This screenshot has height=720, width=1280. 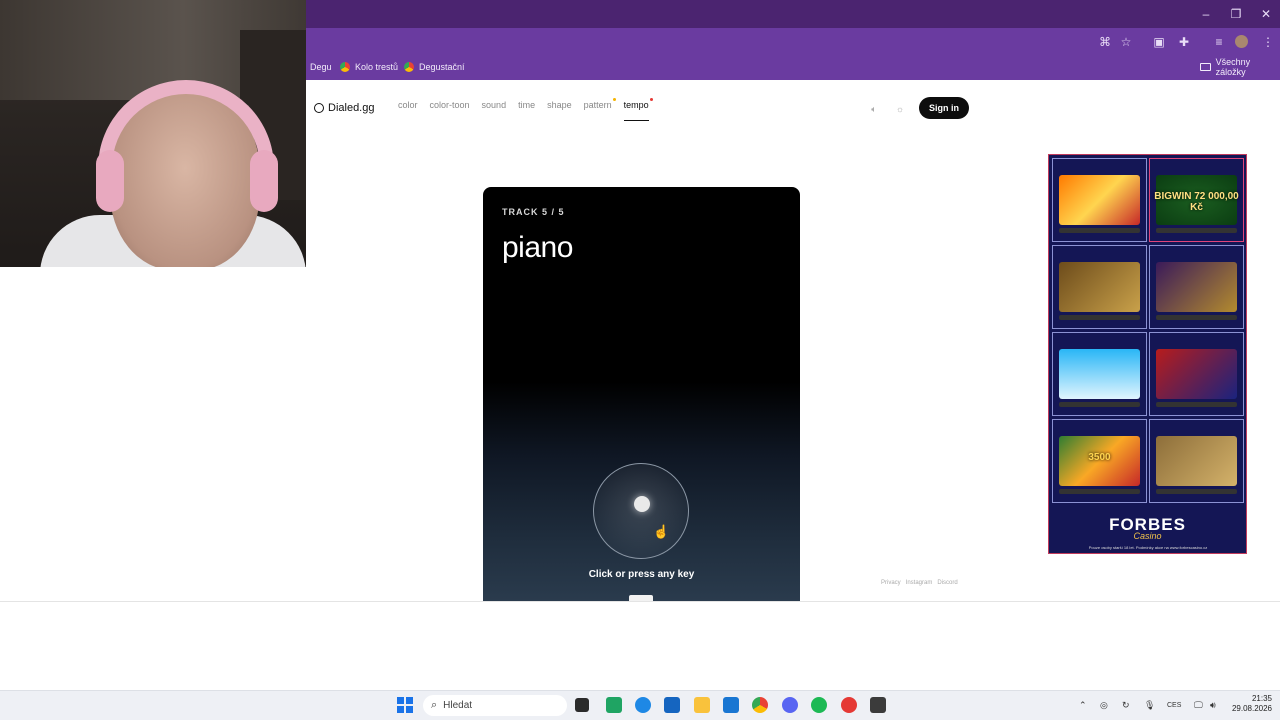 What do you see at coordinates (1126, 42) in the screenshot?
I see `bookmark-star-icon: ☆` at bounding box center [1126, 42].